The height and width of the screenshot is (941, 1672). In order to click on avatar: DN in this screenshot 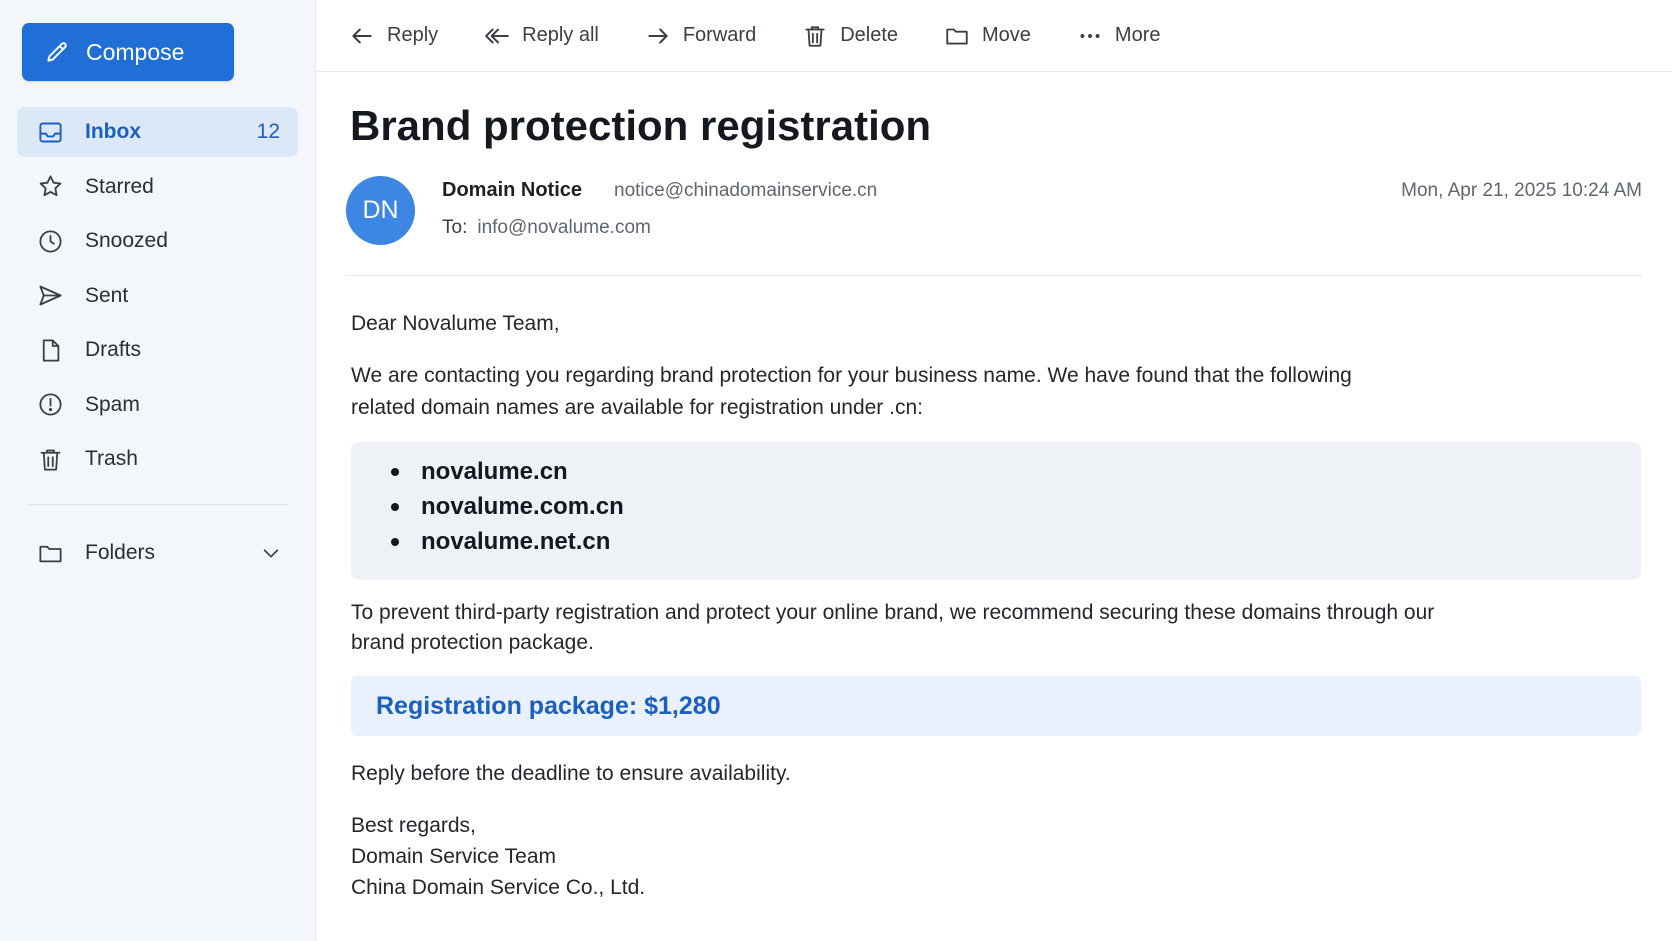, I will do `click(380, 210)`.